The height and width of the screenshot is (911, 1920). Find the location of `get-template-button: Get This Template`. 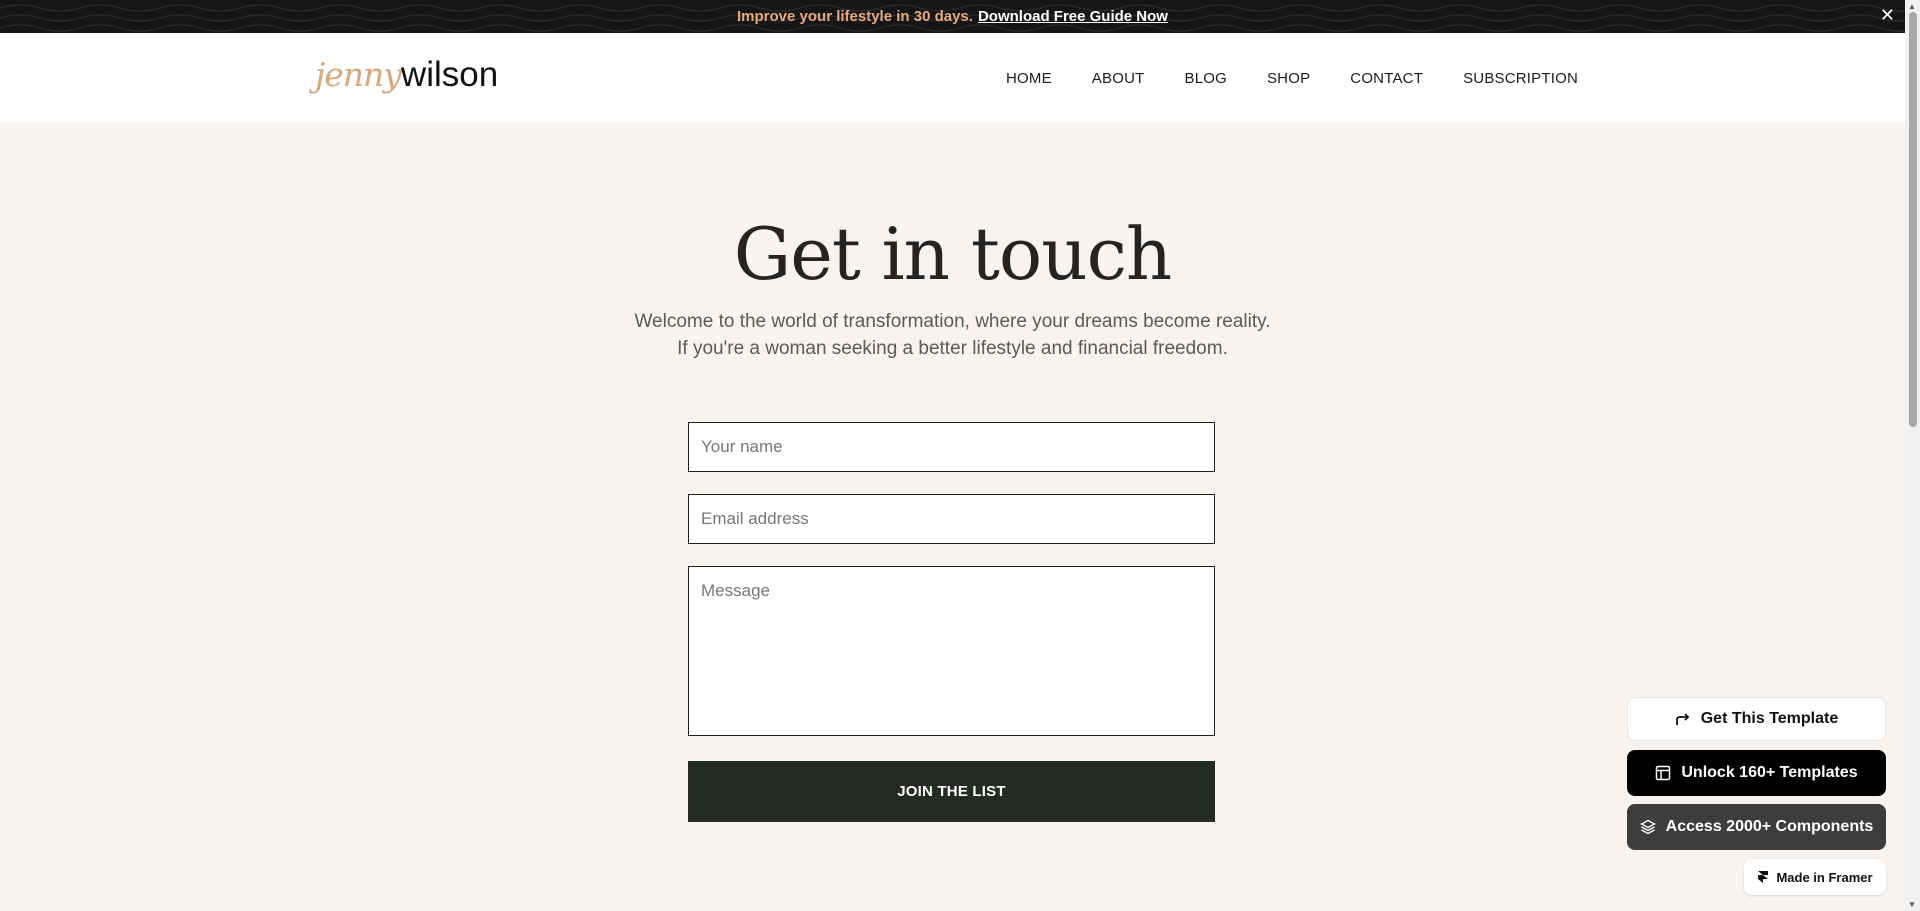

get-template-button: Get This Template is located at coordinates (1756, 719).